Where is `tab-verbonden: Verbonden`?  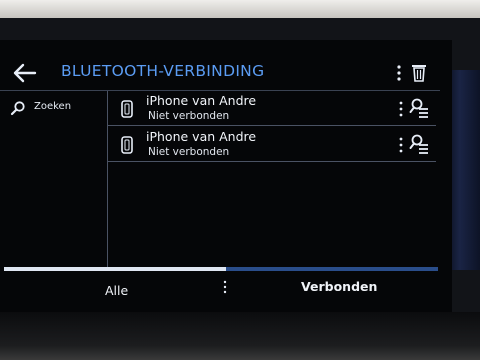 tab-verbonden: Verbonden is located at coordinates (335, 292).